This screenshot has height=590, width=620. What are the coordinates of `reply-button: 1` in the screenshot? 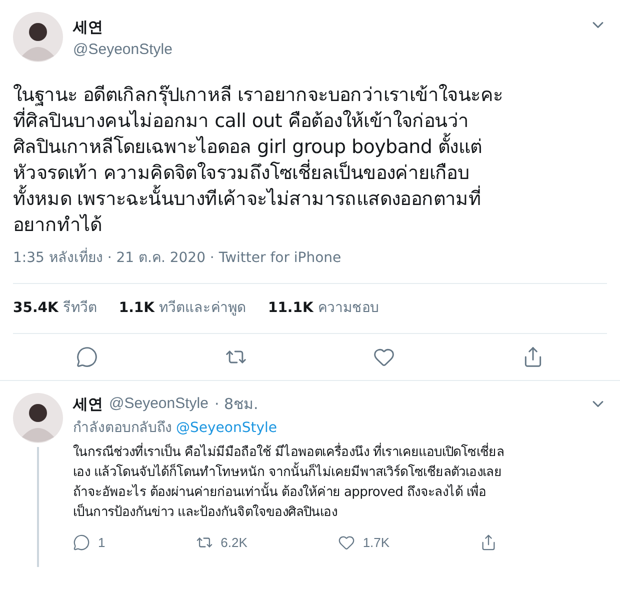 It's located at (89, 542).